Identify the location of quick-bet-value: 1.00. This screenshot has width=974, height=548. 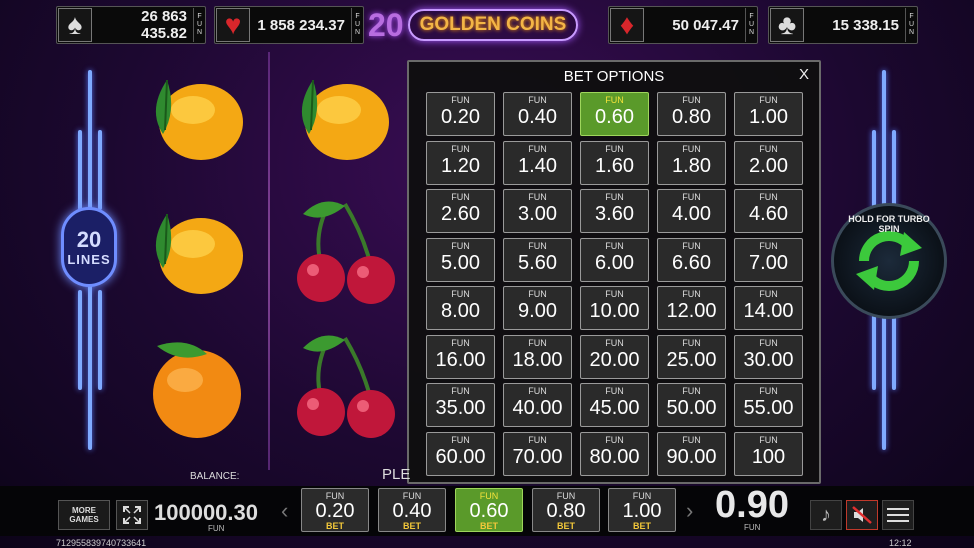
(642, 511).